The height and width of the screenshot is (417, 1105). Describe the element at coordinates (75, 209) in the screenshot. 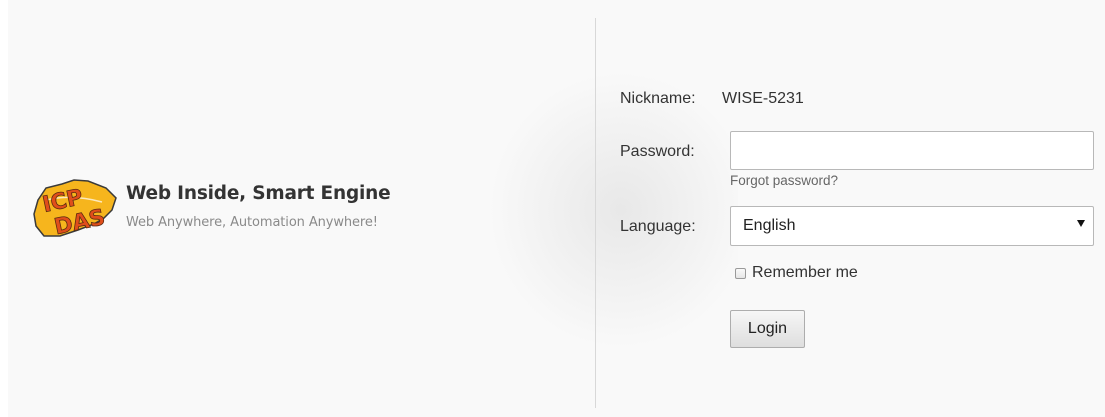

I see `icpdas-logo: ICP DAS` at that location.